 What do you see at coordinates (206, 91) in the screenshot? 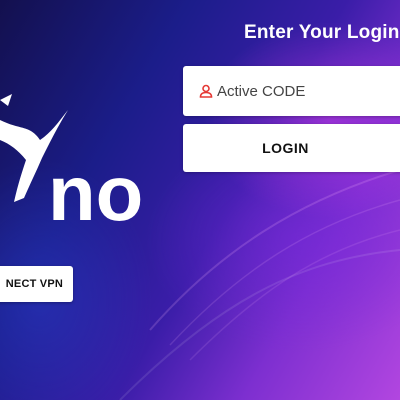
I see `user-icon` at bounding box center [206, 91].